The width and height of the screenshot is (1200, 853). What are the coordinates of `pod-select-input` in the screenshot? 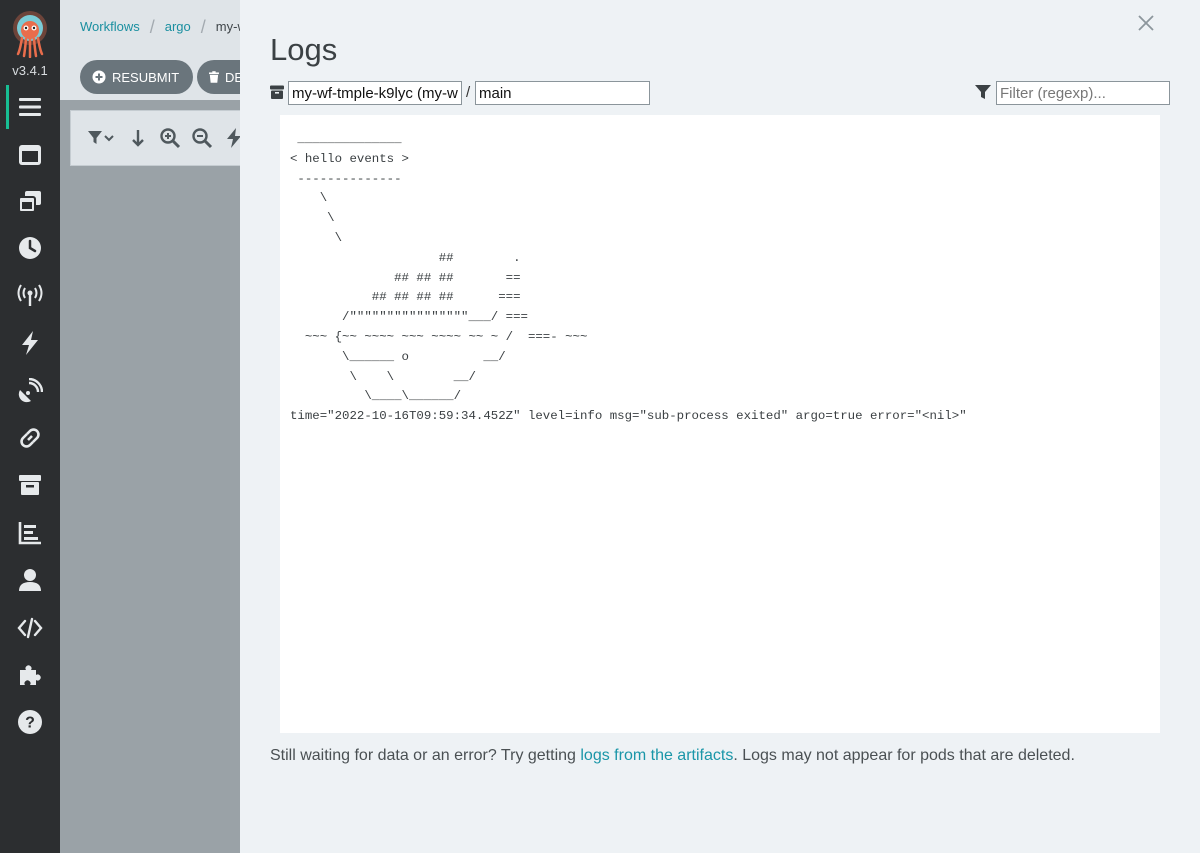 It's located at (375, 93).